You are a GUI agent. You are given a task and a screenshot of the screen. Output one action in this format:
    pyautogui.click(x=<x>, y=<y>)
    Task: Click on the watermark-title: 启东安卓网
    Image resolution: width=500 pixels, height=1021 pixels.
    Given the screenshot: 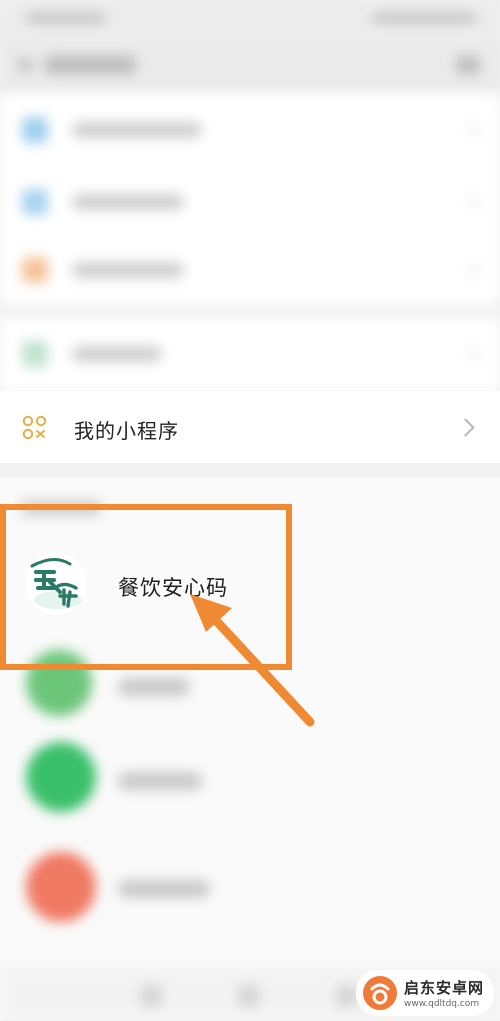 What is the action you would take?
    pyautogui.click(x=444, y=988)
    